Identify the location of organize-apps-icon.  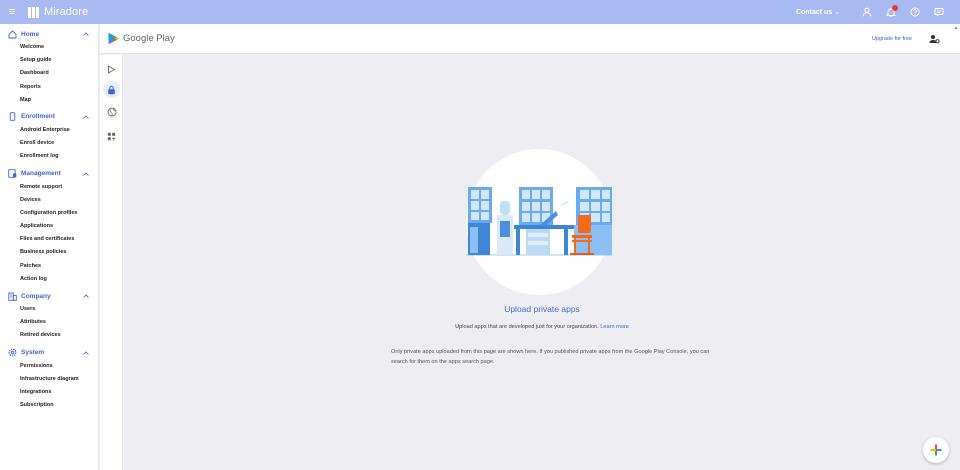
(111, 136).